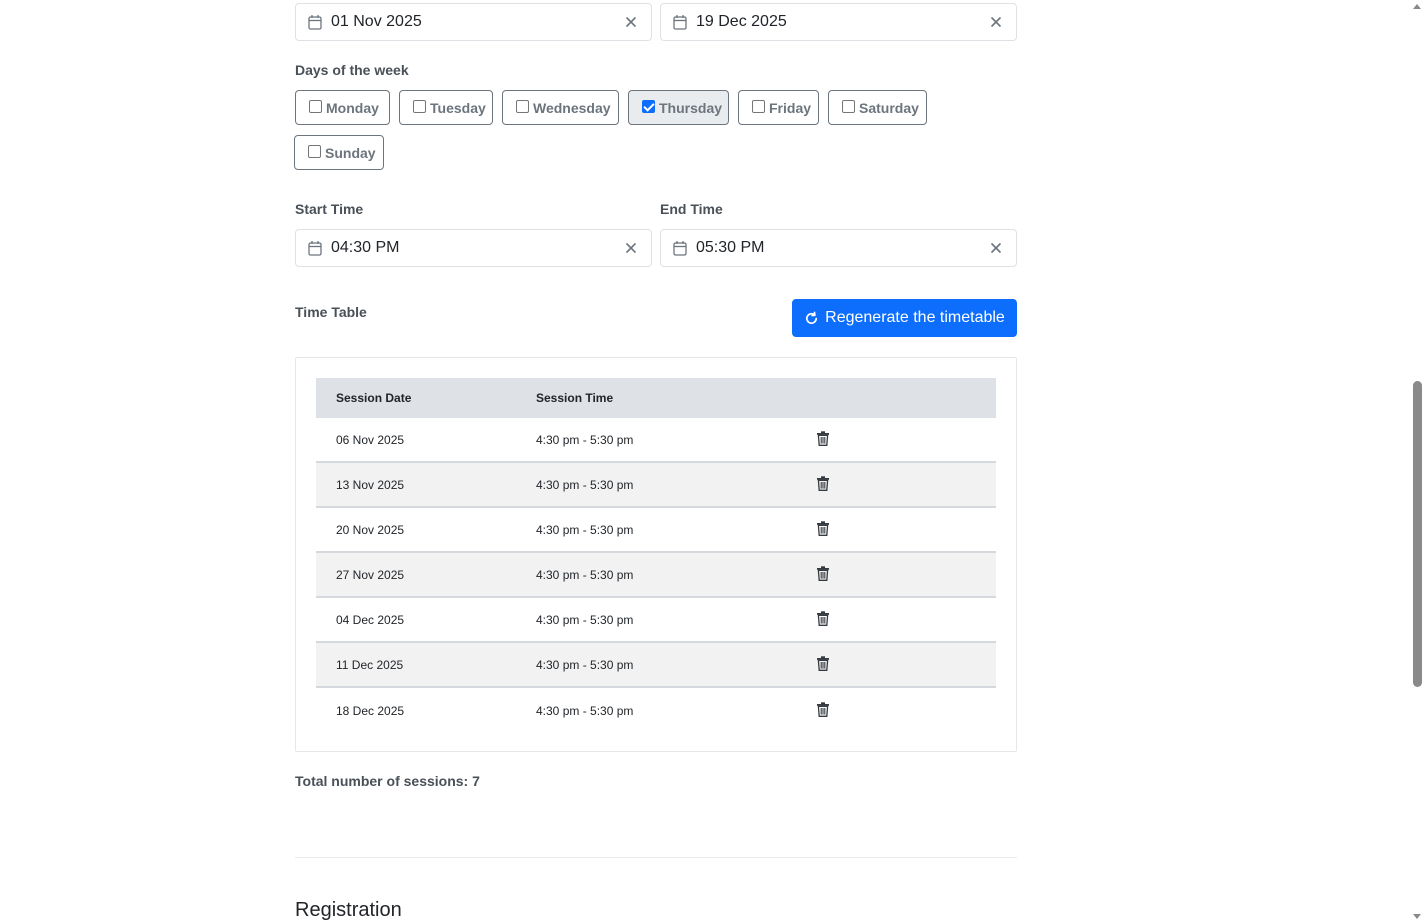  What do you see at coordinates (1417, 916) in the screenshot?
I see `scroll-down-arrow` at bounding box center [1417, 916].